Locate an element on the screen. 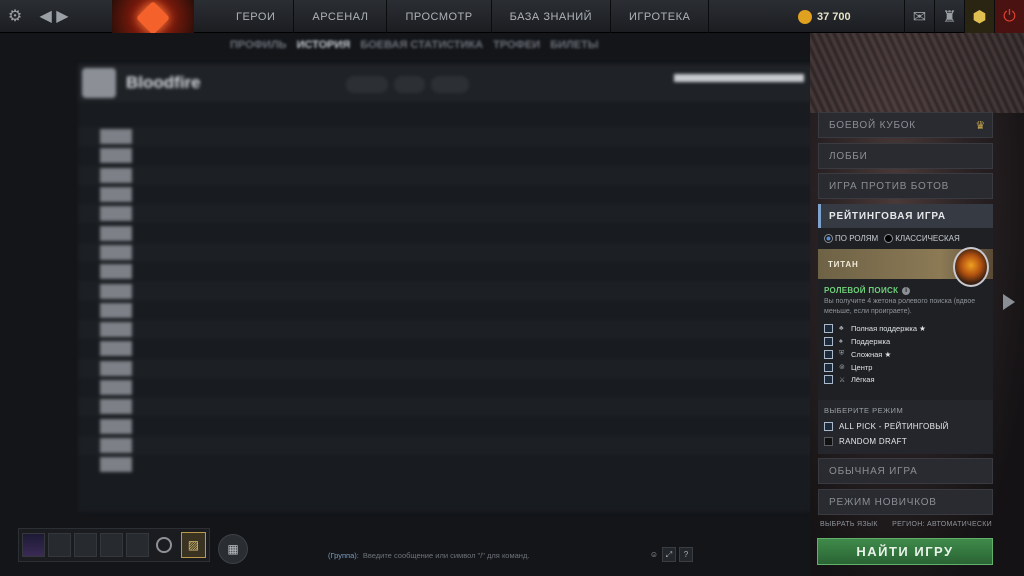  party-slot-self is located at coordinates (34, 545).